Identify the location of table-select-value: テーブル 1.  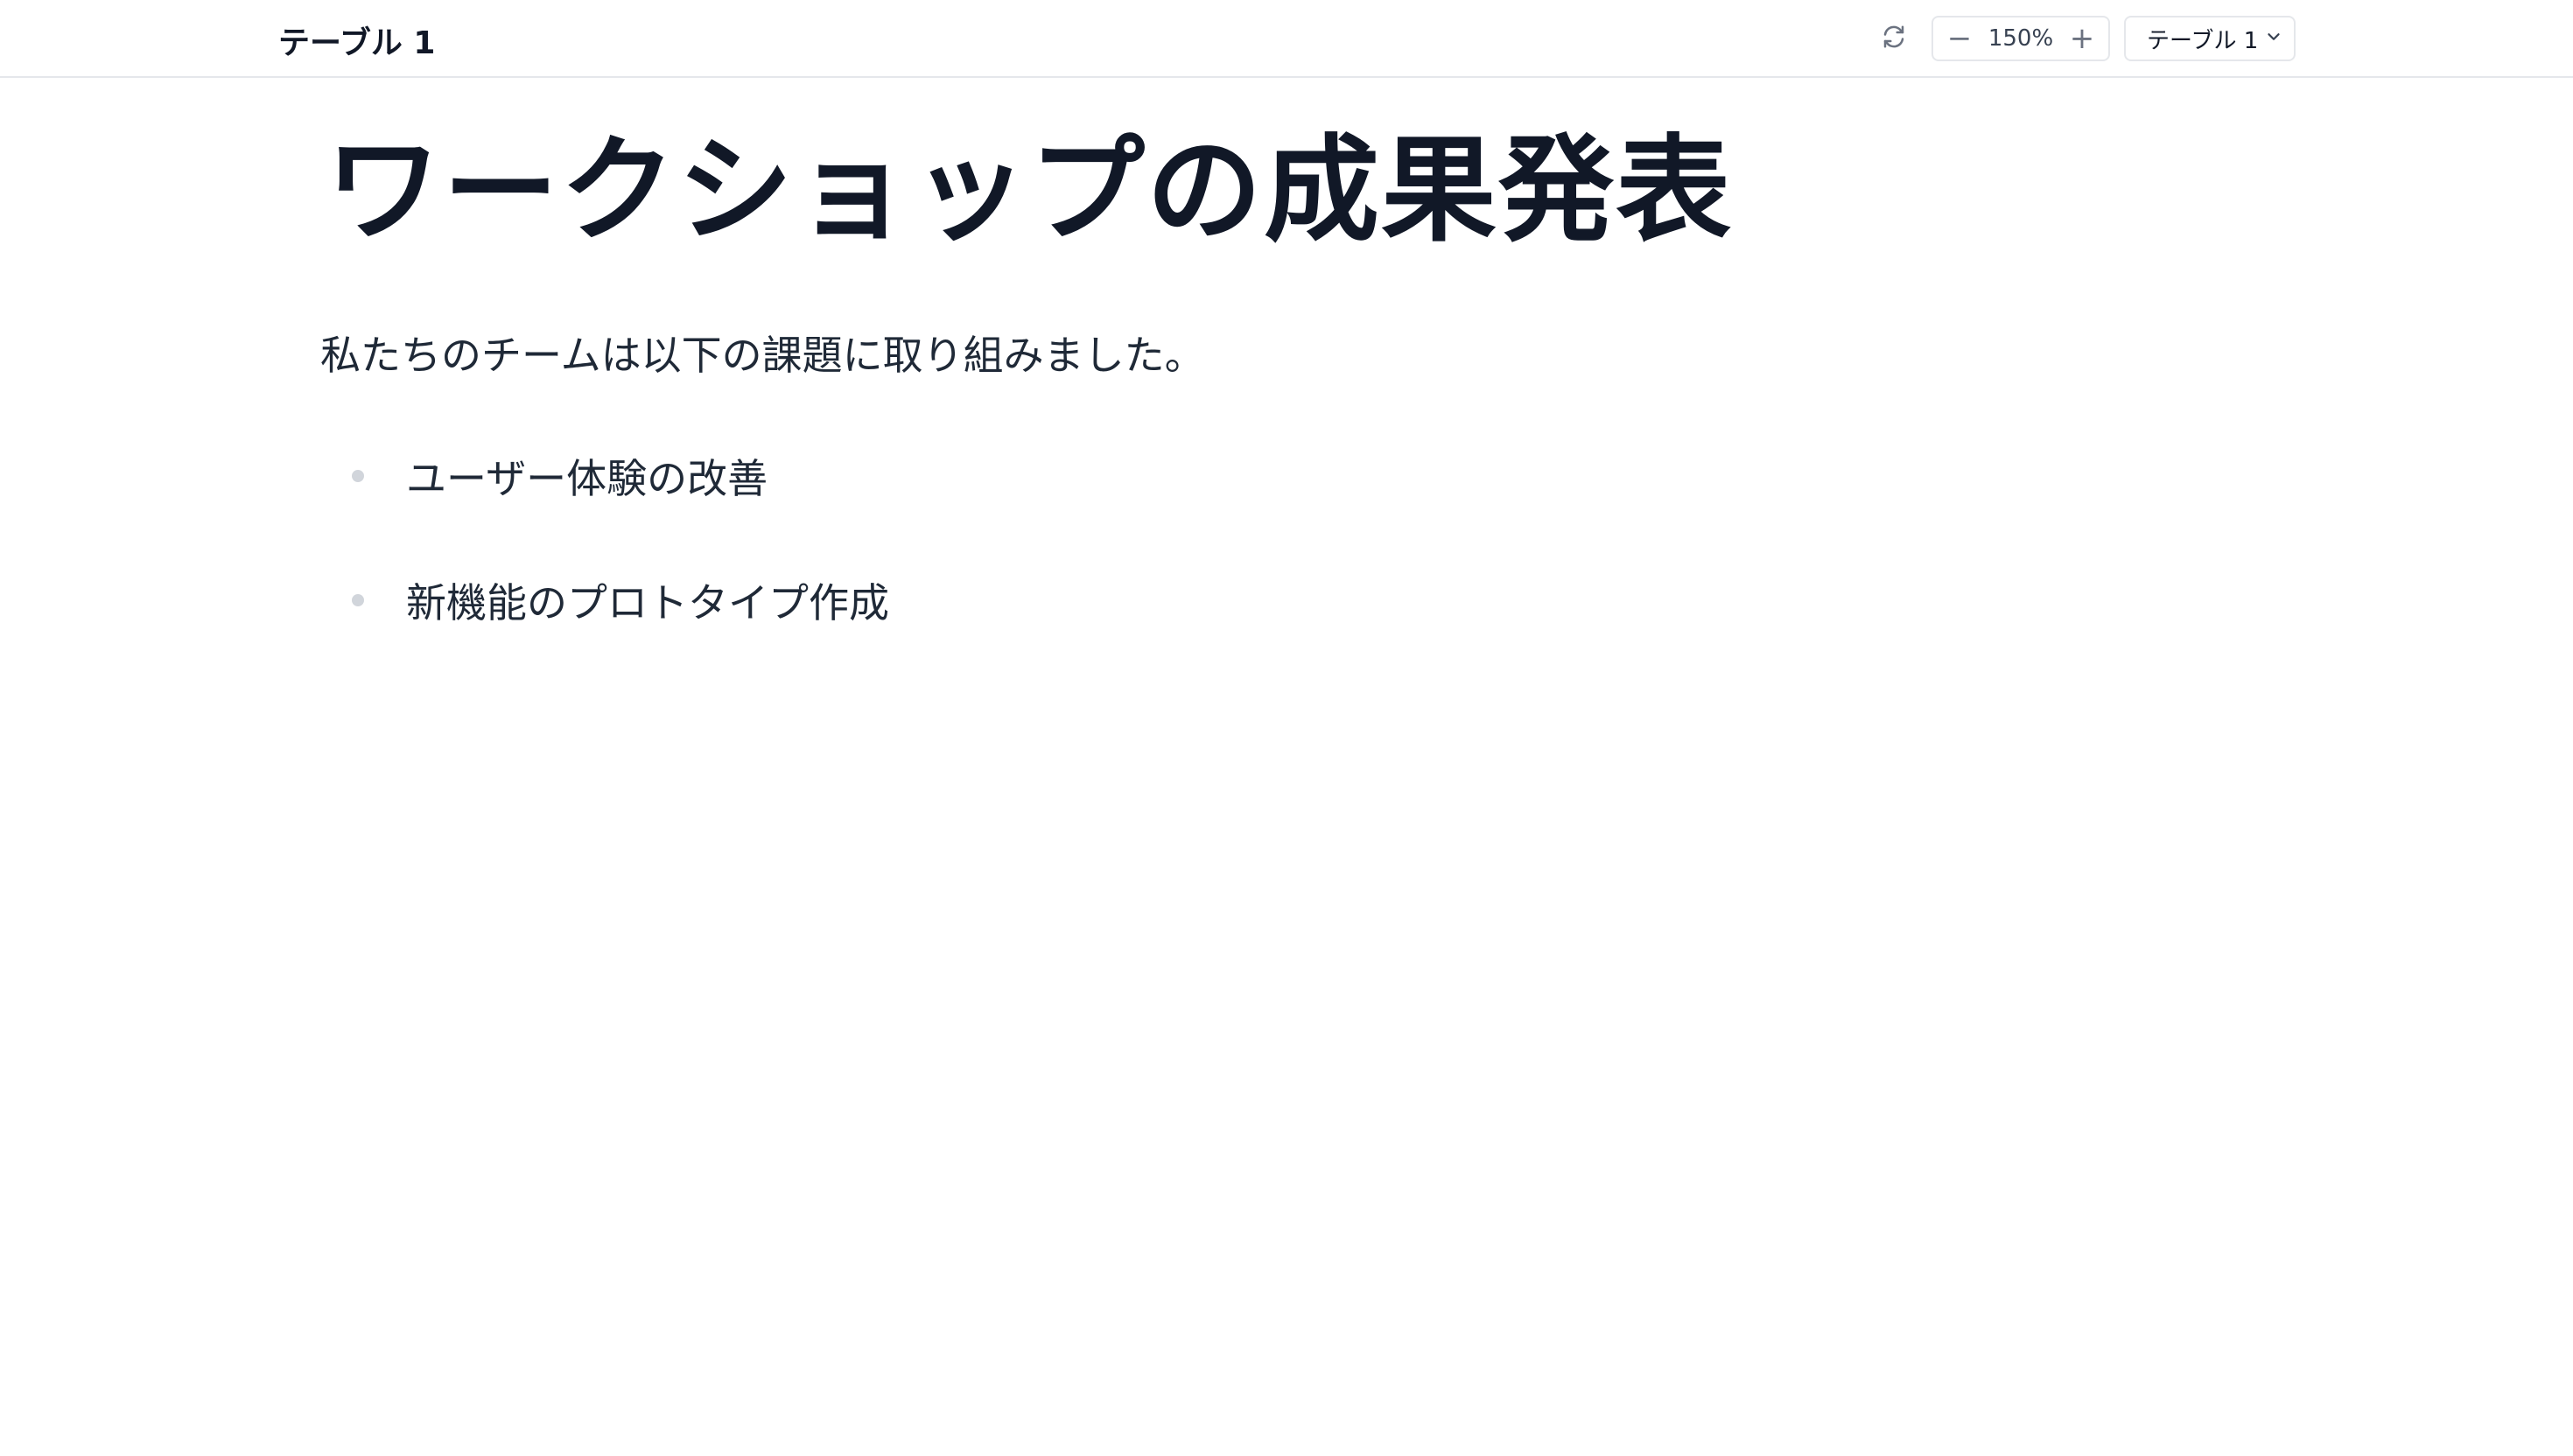
(2203, 40).